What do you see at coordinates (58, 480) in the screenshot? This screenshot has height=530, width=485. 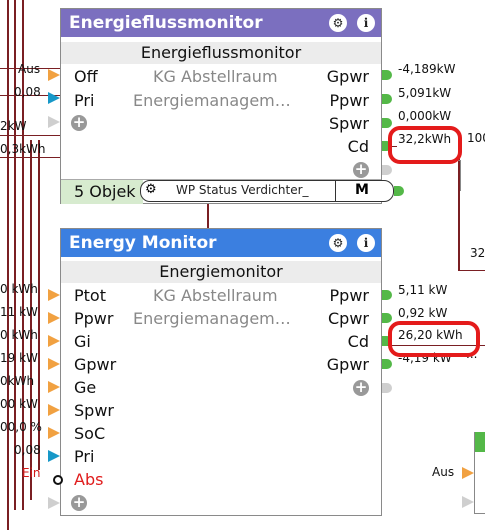 I see `abs-input-connector` at bounding box center [58, 480].